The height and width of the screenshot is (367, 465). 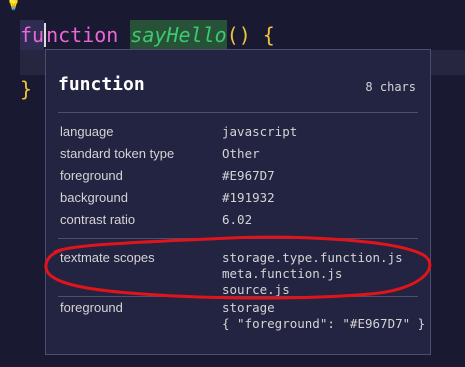 I want to click on theme-rule-value: storage { "foreground": "#E967D7" }, so click(x=323, y=316).